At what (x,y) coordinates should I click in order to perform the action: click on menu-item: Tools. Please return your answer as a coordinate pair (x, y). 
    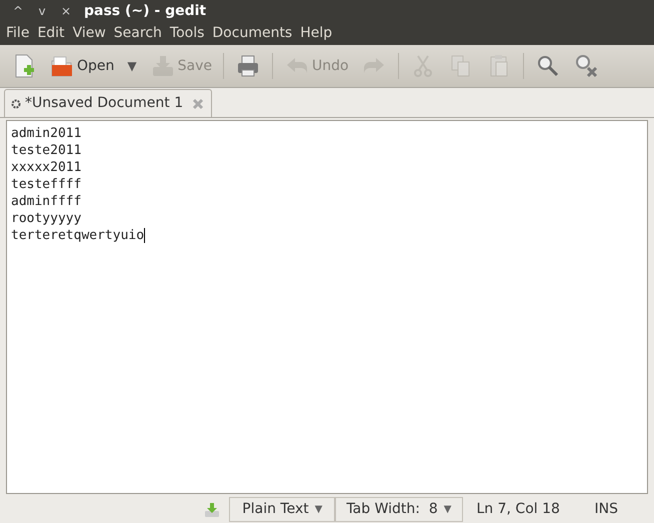
    Looking at the image, I should click on (187, 33).